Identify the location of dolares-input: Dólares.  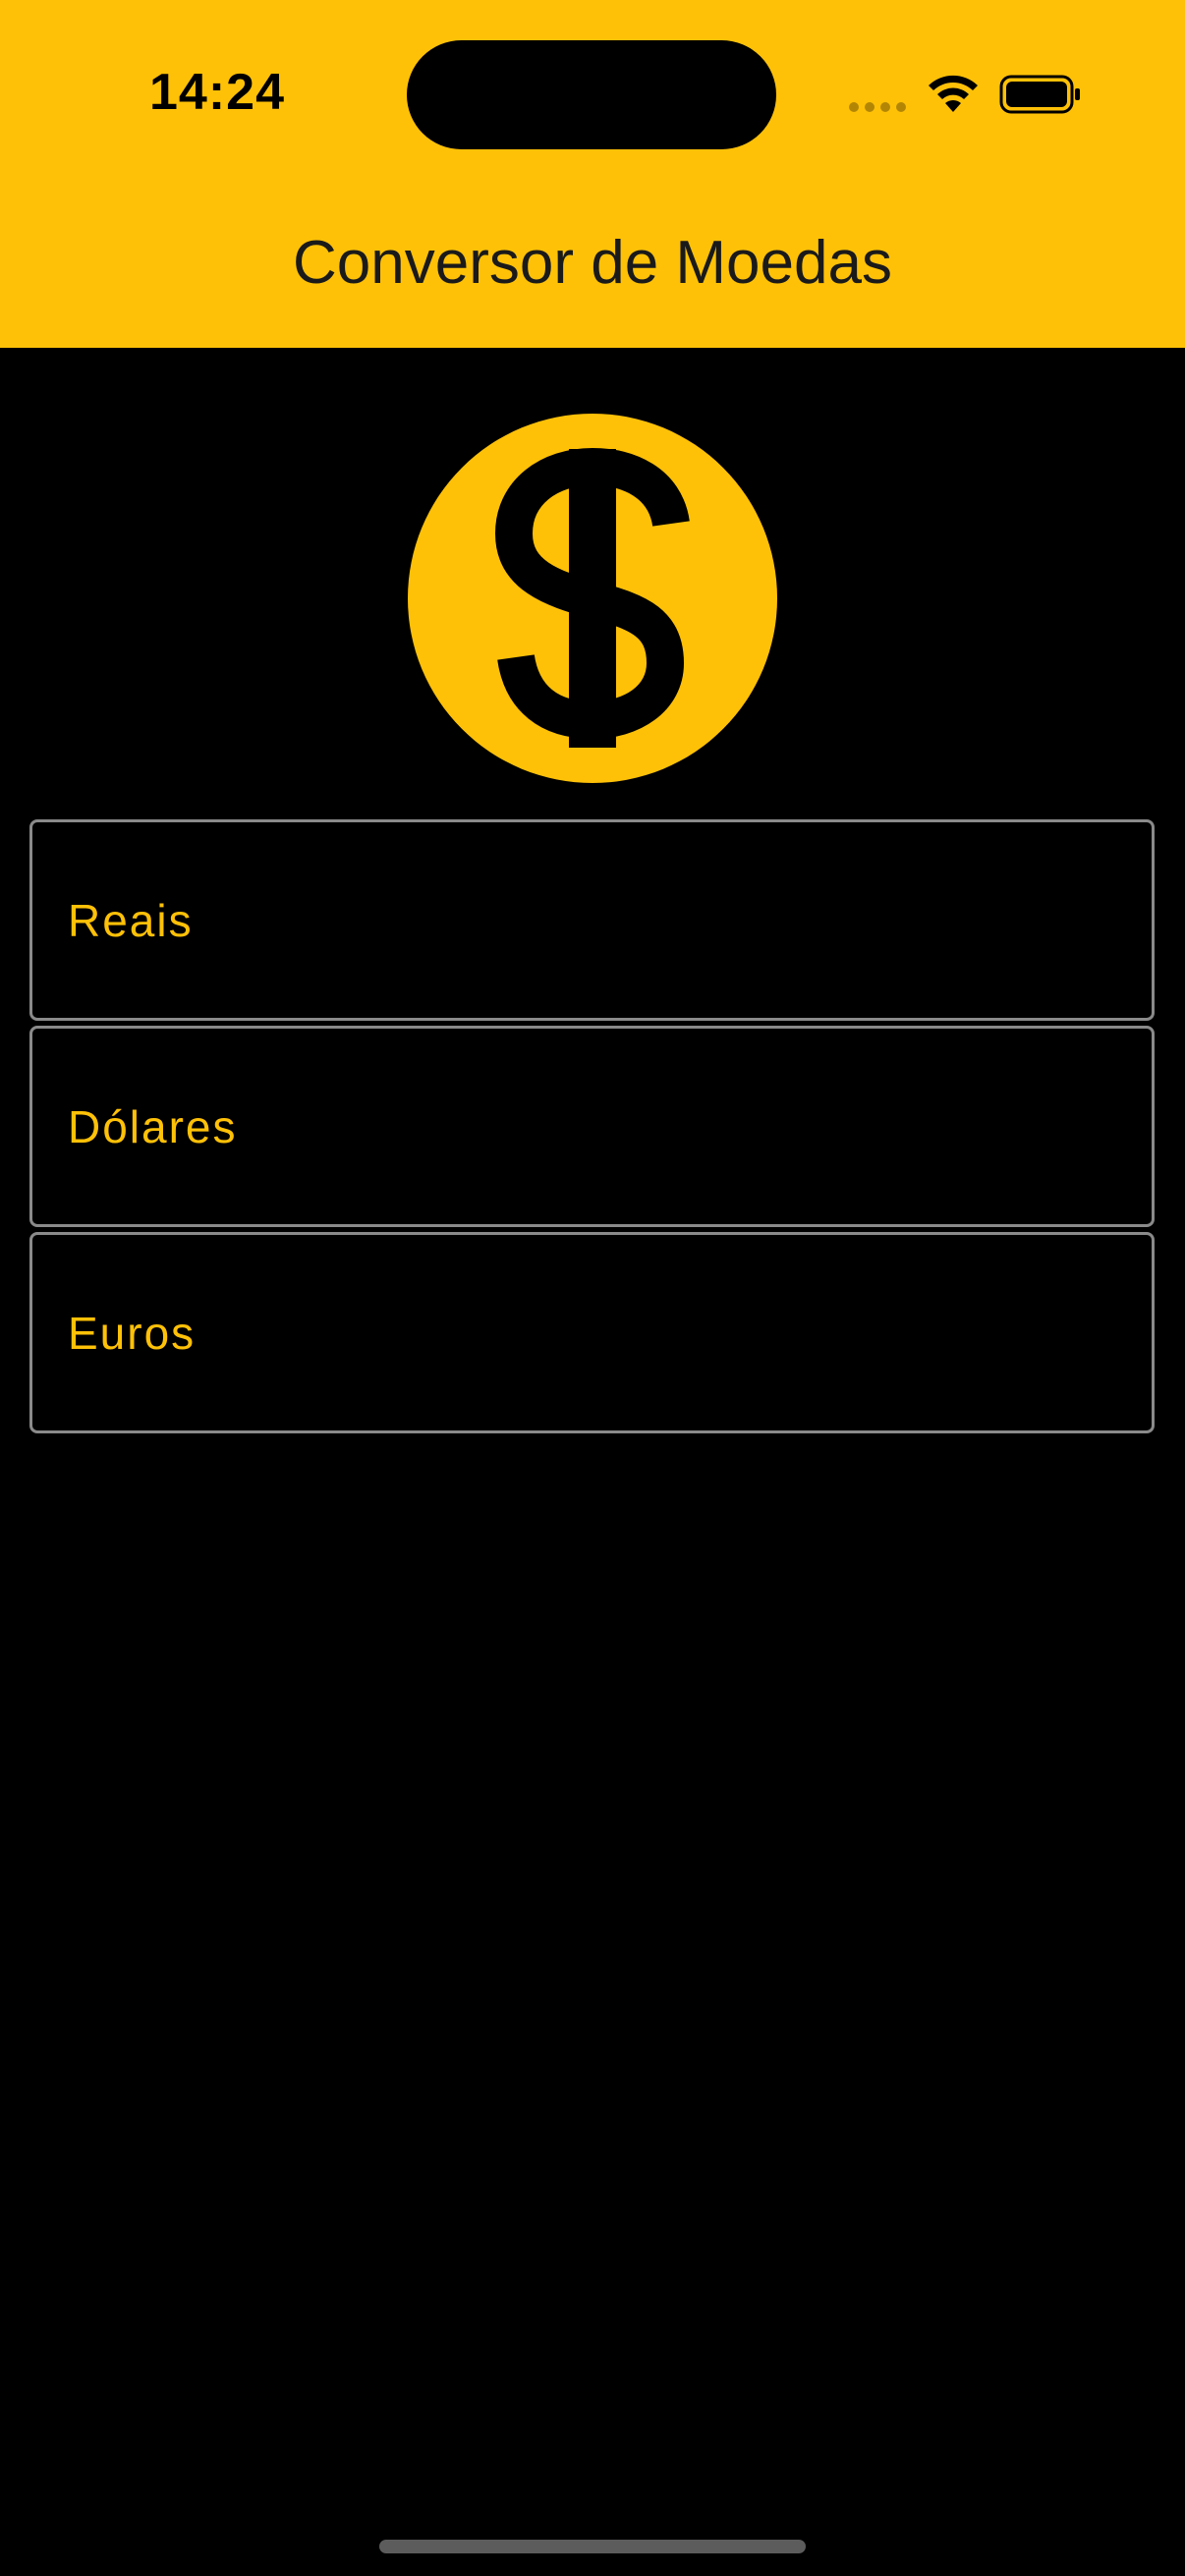
(592, 1126).